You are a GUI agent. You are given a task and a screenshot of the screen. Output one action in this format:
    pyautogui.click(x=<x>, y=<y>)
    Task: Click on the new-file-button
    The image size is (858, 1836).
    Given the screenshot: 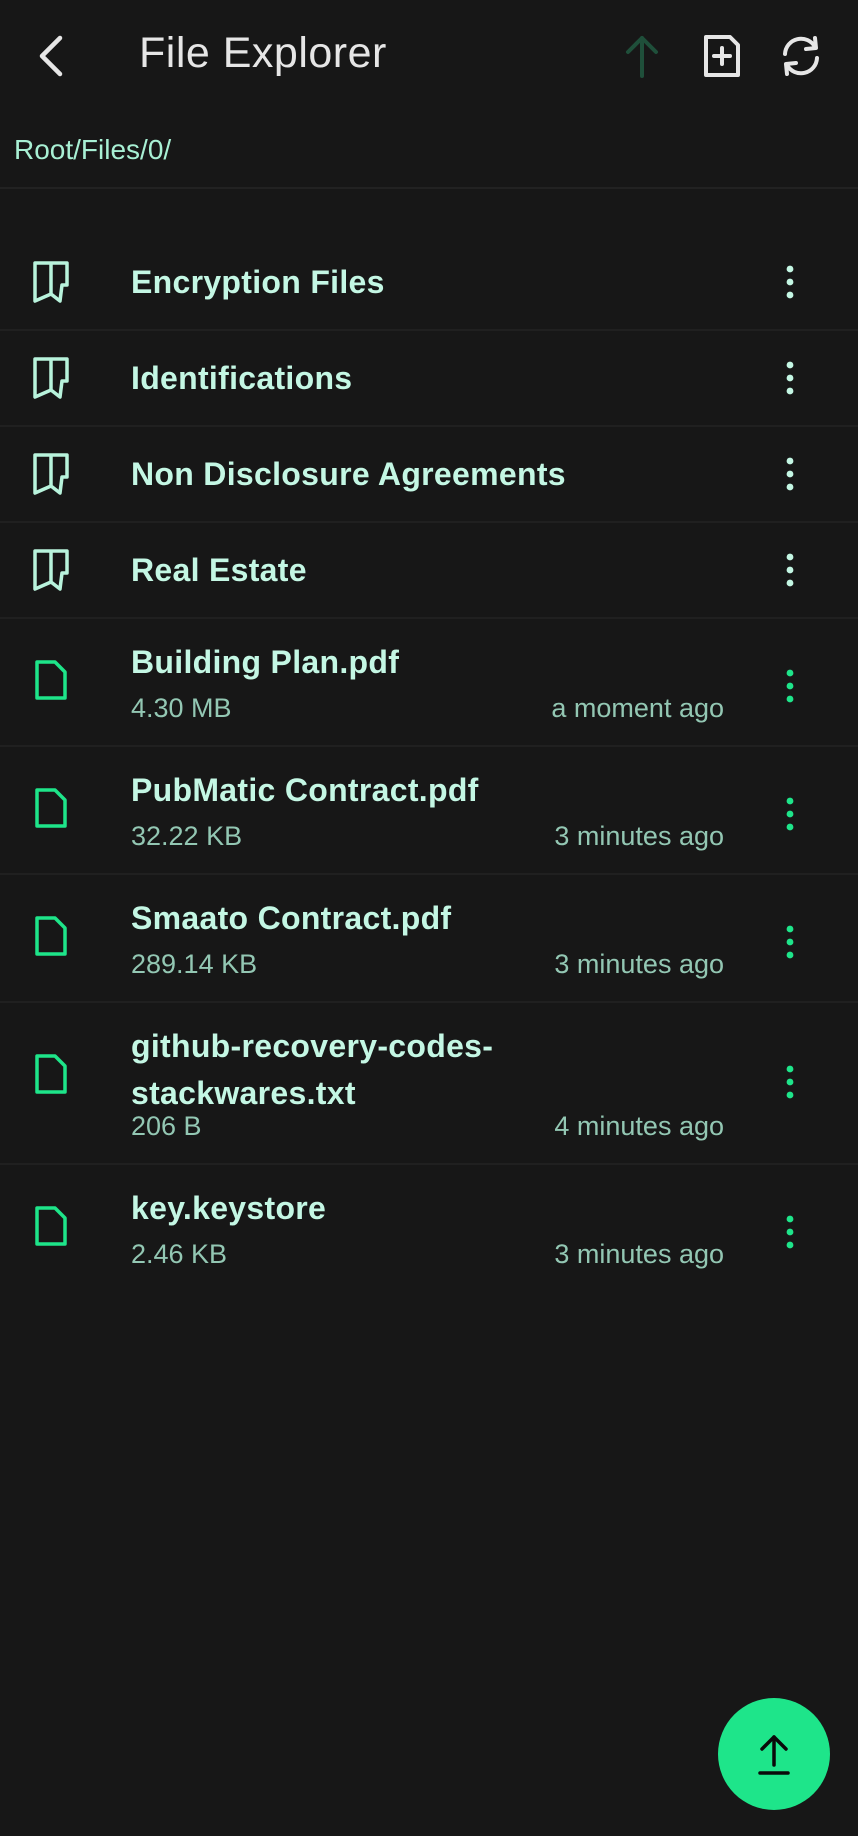 What is the action you would take?
    pyautogui.click(x=722, y=56)
    